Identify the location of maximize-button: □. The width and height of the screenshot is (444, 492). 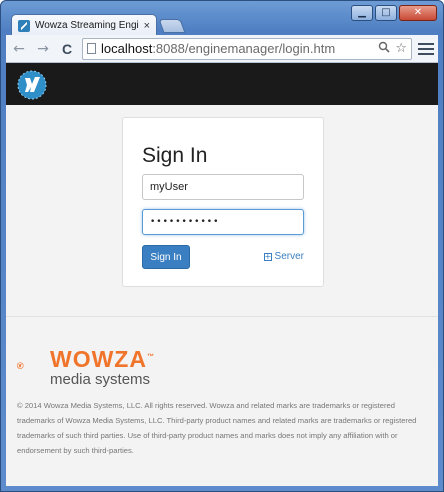
(386, 13).